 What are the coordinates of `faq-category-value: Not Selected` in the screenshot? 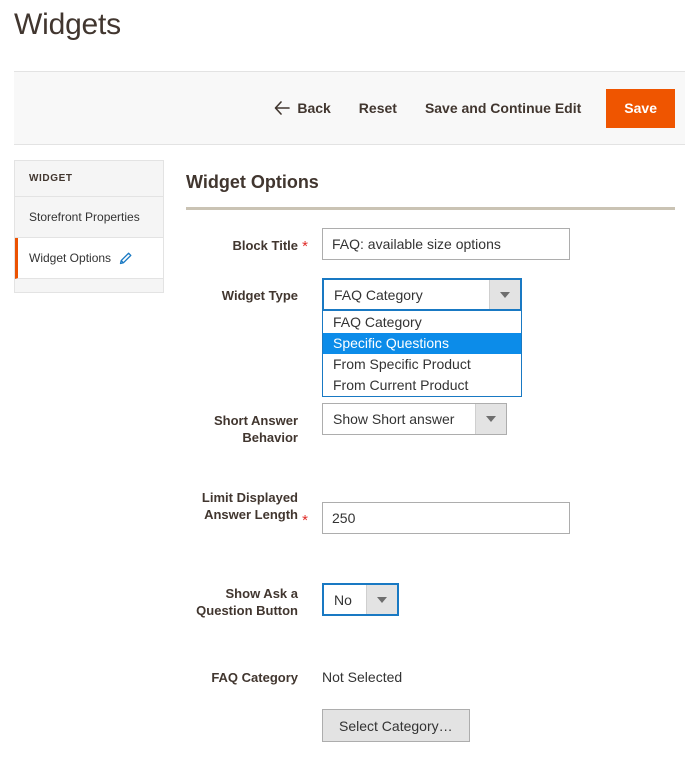 It's located at (362, 677).